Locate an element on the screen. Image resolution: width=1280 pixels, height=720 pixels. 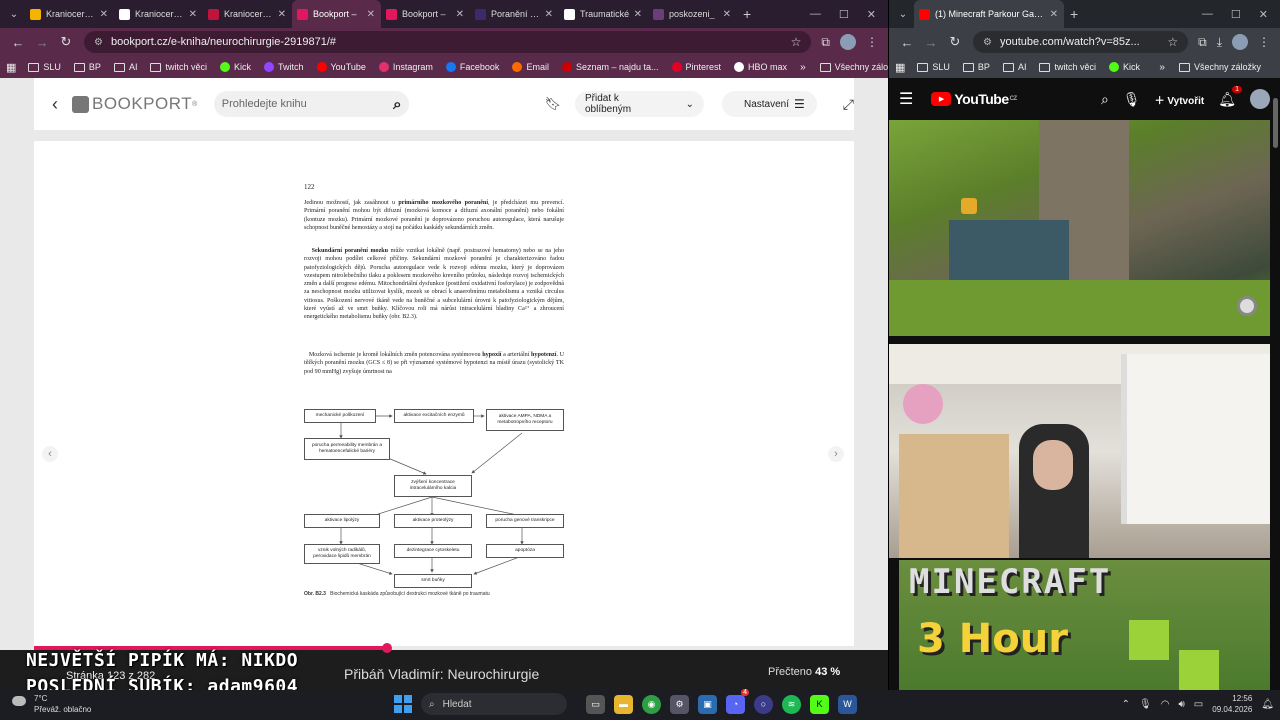
bookport-logo: BOOKPORT ® is located at coordinates (135, 104).